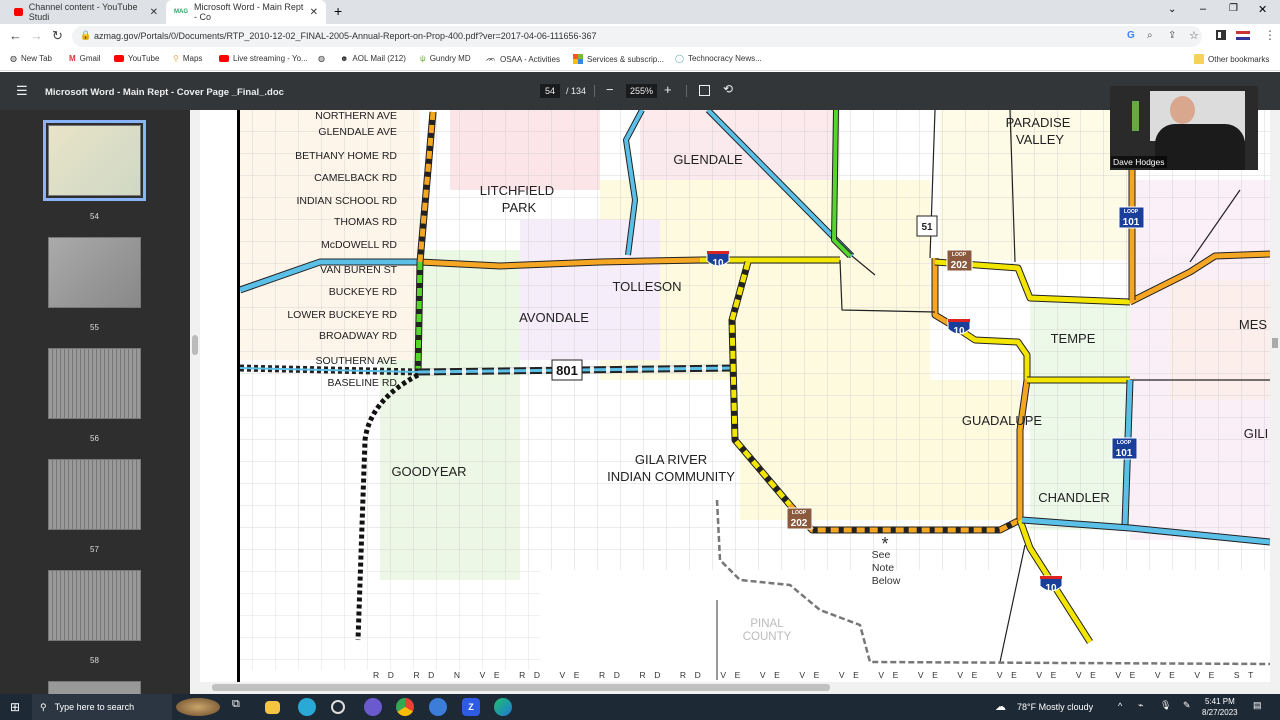 The height and width of the screenshot is (720, 1280). What do you see at coordinates (57, 36) in the screenshot?
I see `reload-icon: ↻` at bounding box center [57, 36].